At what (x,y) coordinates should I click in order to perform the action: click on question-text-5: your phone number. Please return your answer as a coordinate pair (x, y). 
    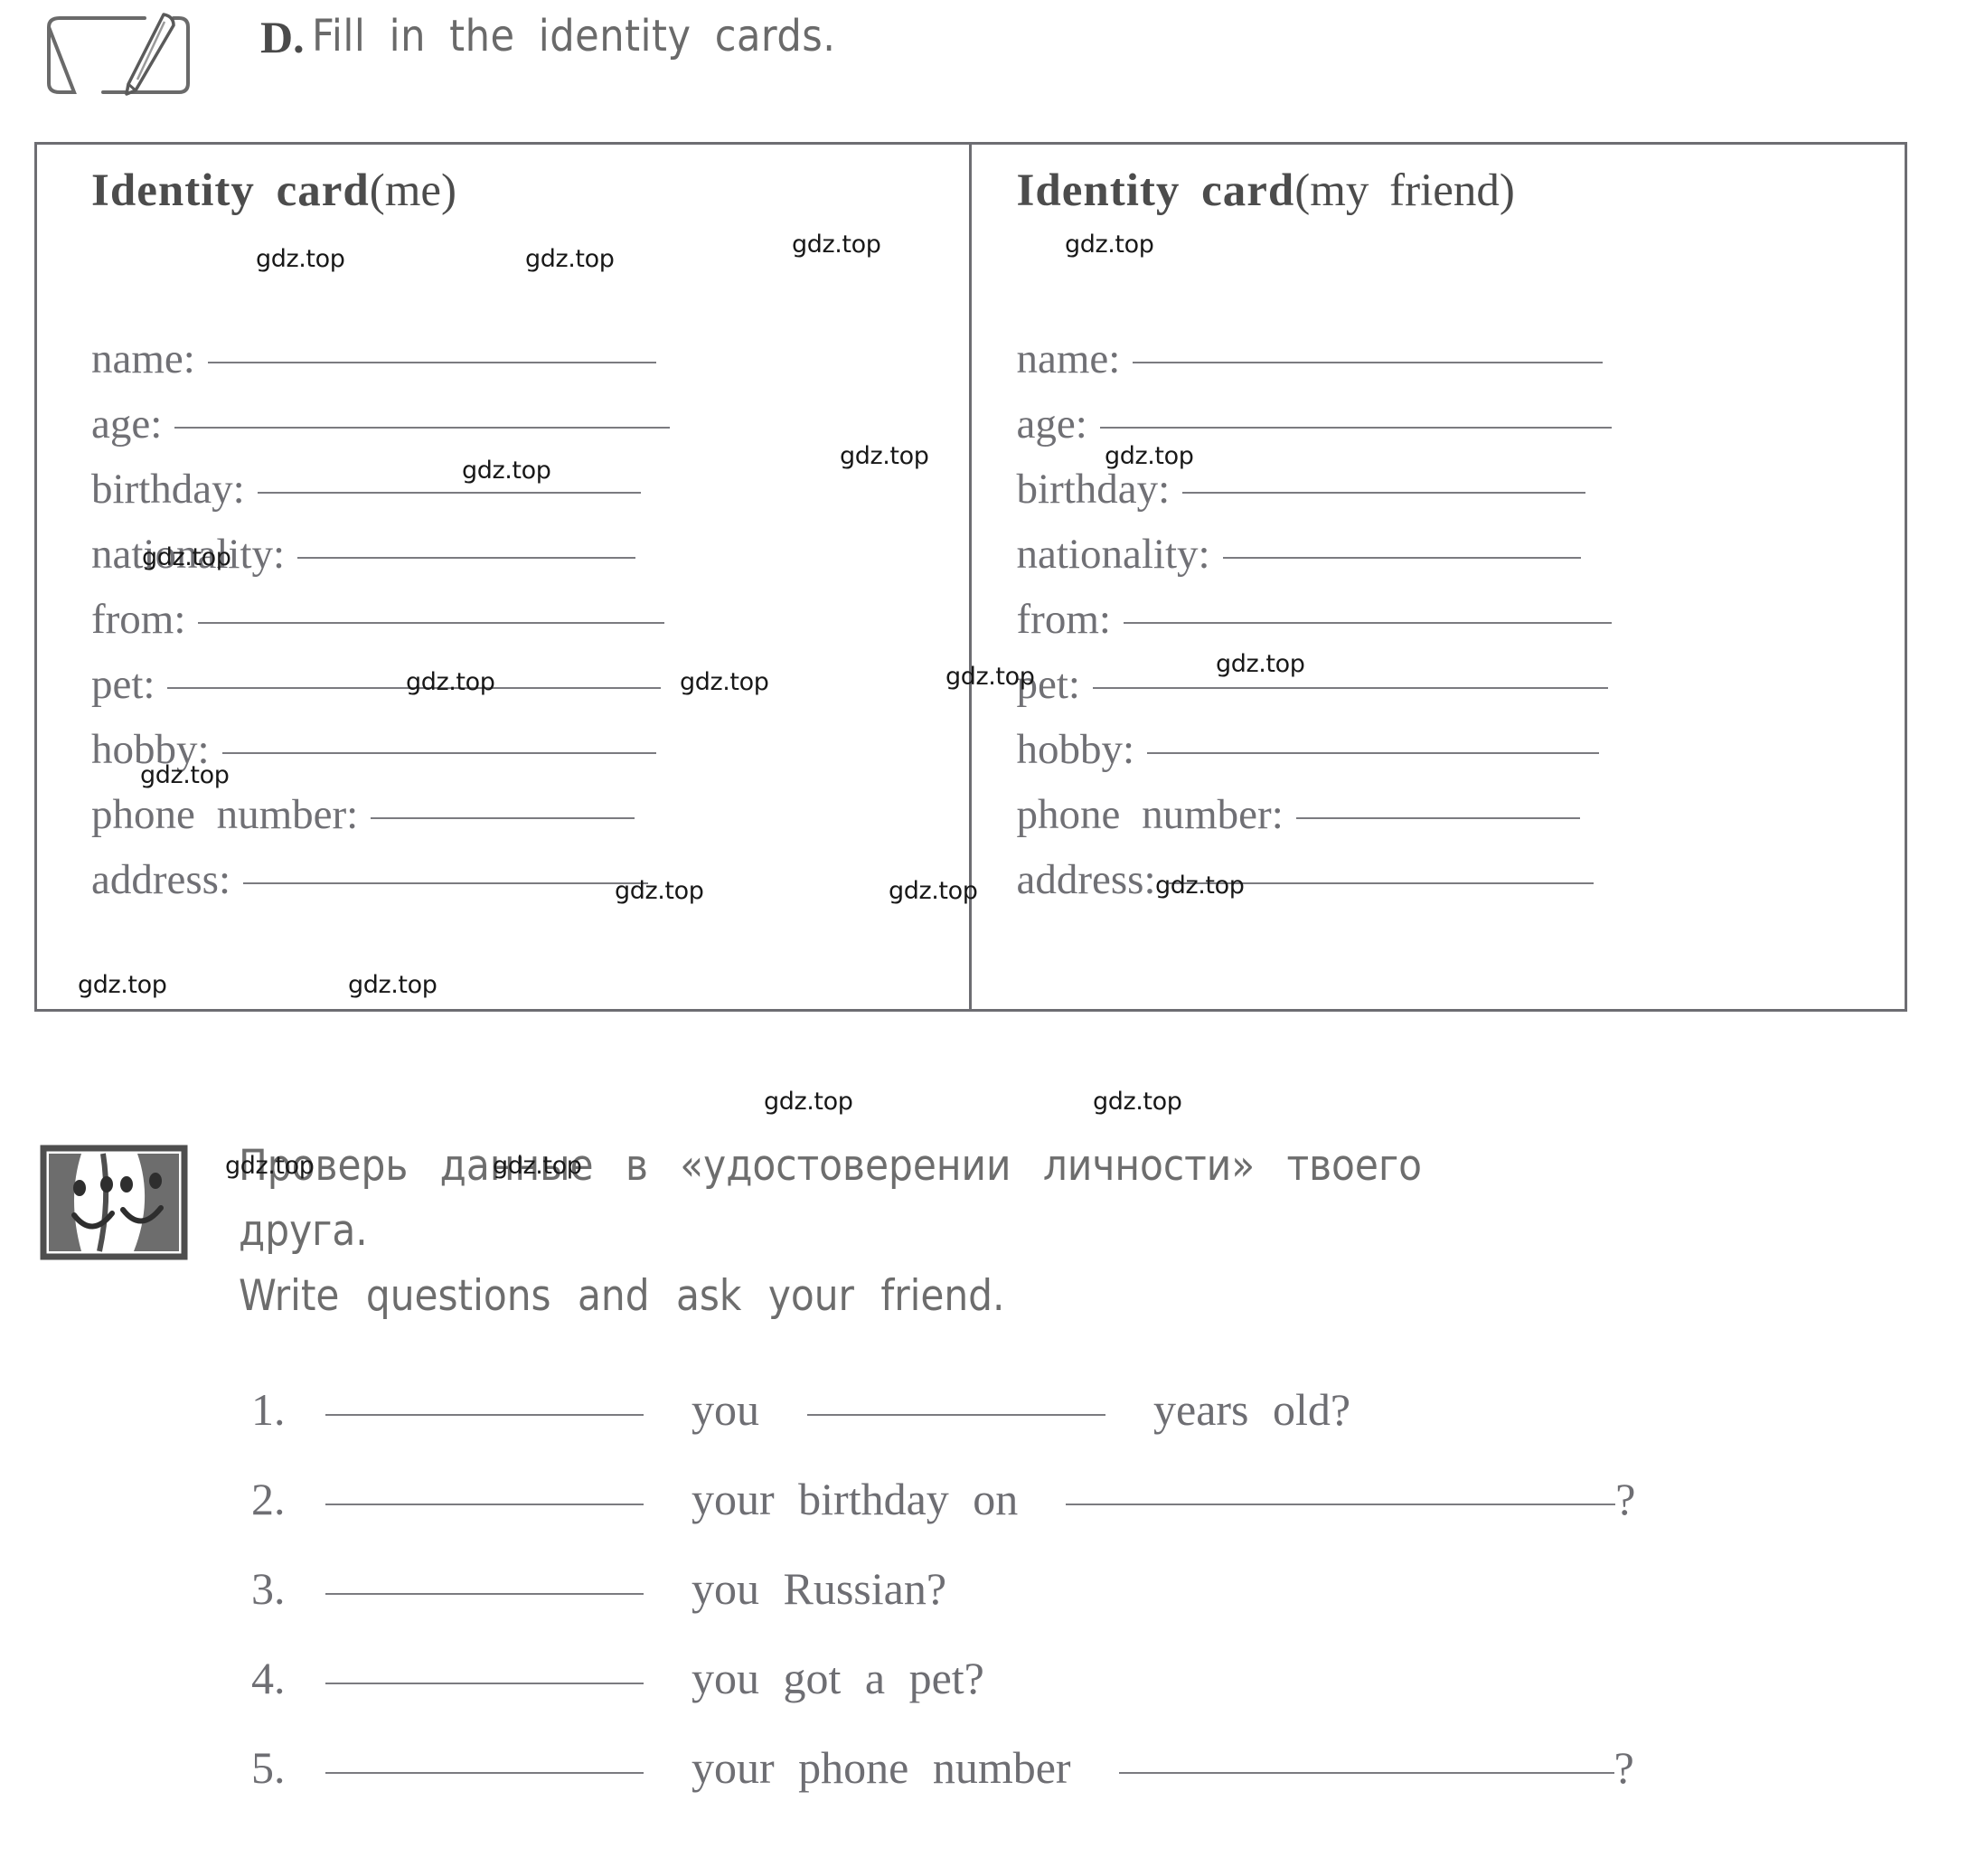
    Looking at the image, I should click on (881, 1767).